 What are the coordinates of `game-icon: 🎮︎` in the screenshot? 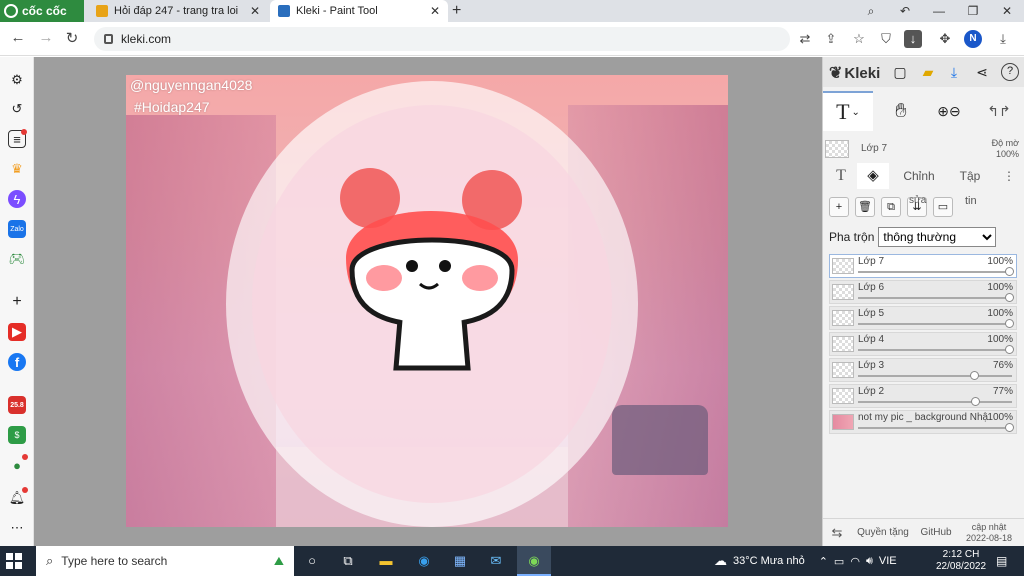 It's located at (17, 259).